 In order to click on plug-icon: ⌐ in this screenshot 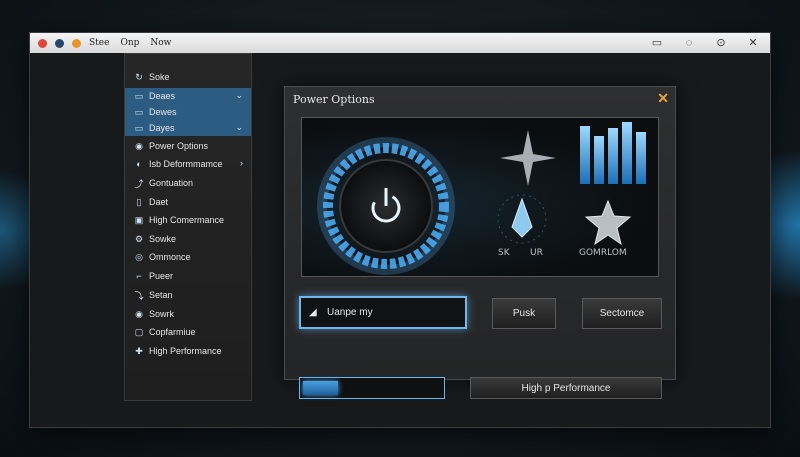, I will do `click(139, 276)`.